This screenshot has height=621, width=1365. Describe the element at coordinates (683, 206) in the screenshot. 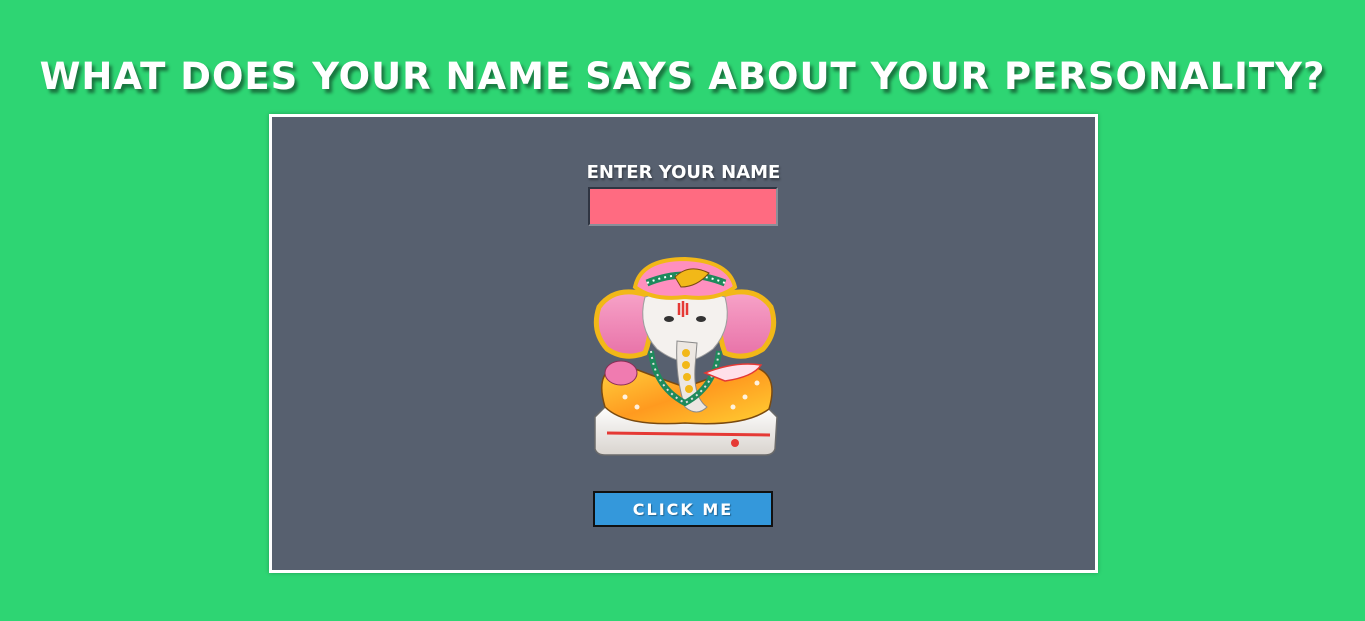

I see `name-input` at that location.